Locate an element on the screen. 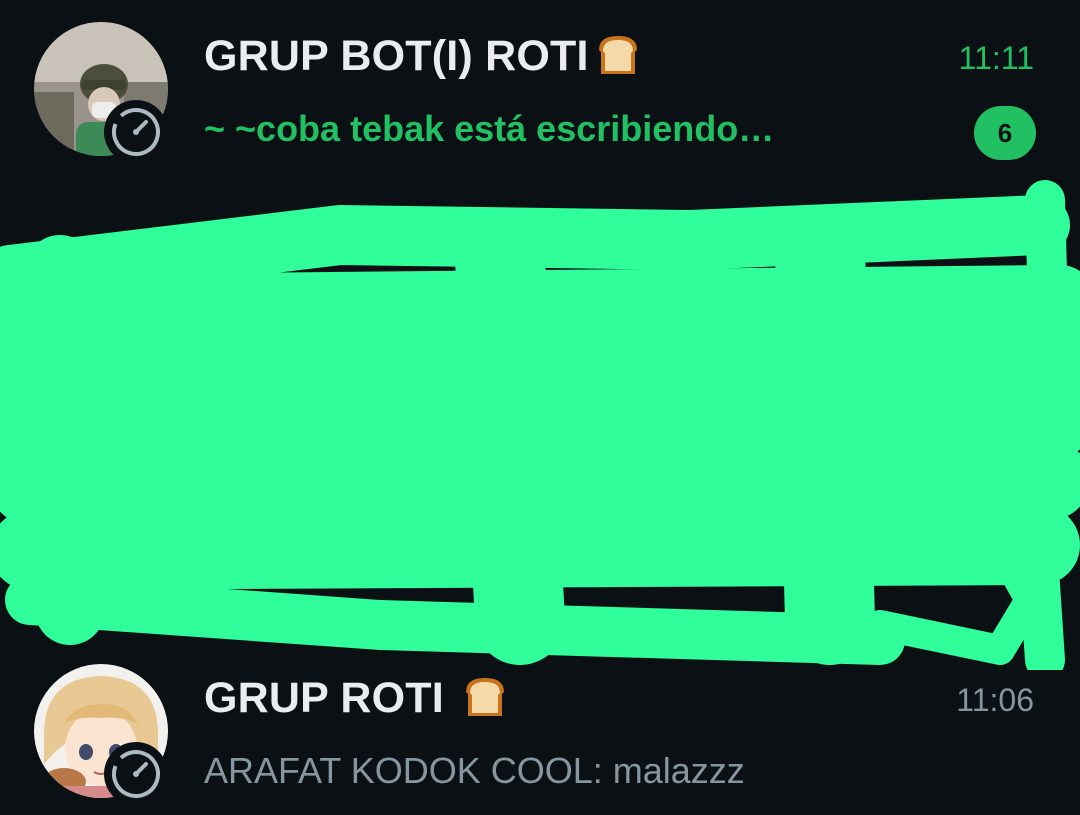 The image size is (1080, 815). chat-time: 11:11 is located at coordinates (996, 58).